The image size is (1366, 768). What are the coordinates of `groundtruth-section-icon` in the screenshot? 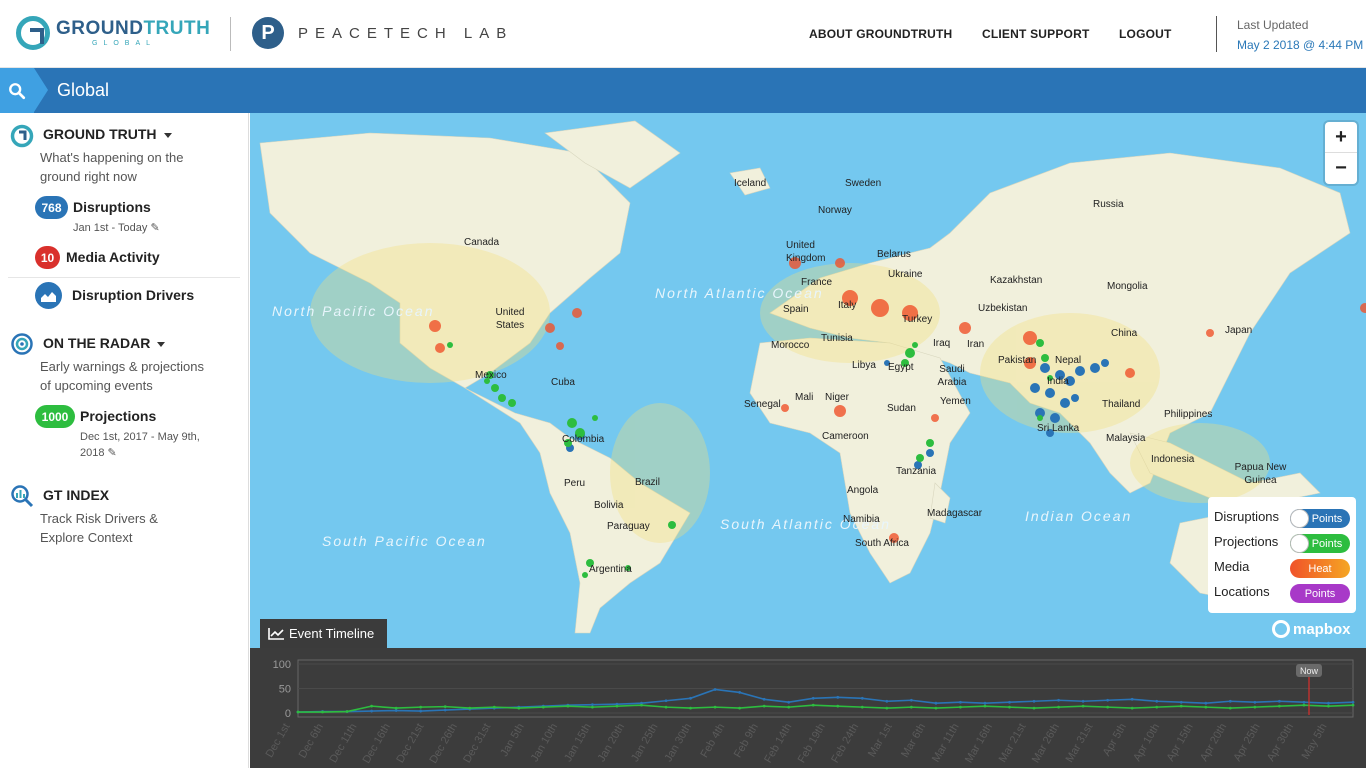 It's located at (22, 136).